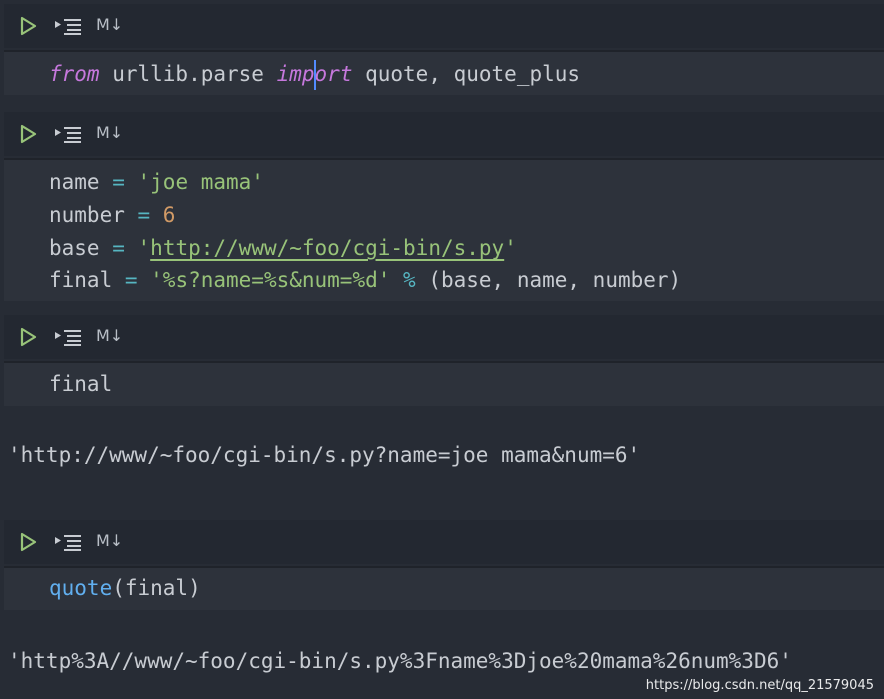  I want to click on code-line: final, so click(81, 384).